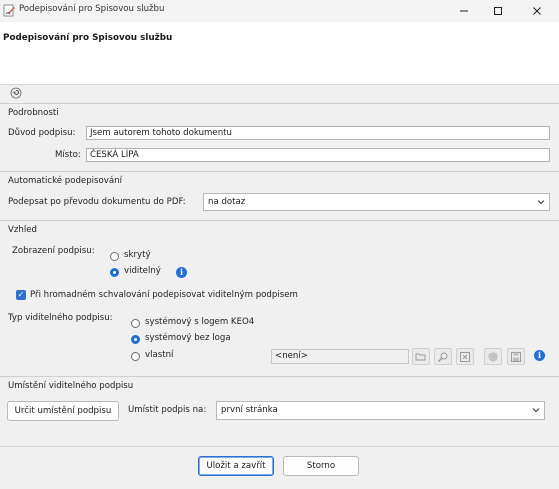 The image size is (559, 489). I want to click on reason-label: Důvod podpisu:, so click(42, 133).